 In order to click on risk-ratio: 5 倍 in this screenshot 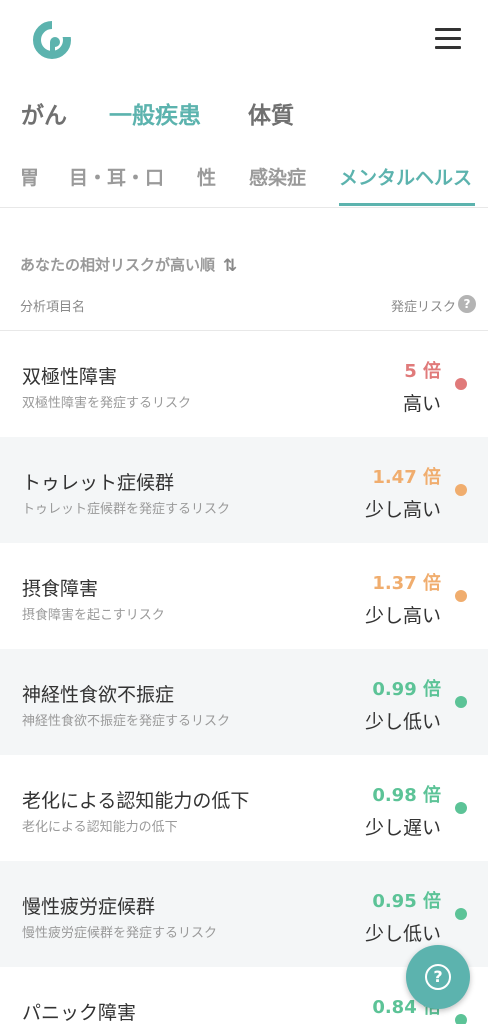, I will do `click(422, 371)`.